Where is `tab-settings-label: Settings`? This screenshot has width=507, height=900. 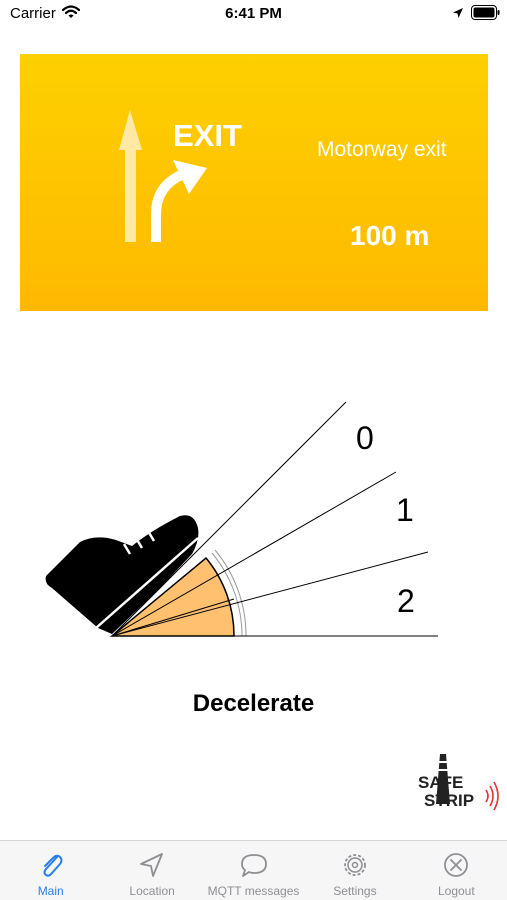
tab-settings-label: Settings is located at coordinates (355, 891).